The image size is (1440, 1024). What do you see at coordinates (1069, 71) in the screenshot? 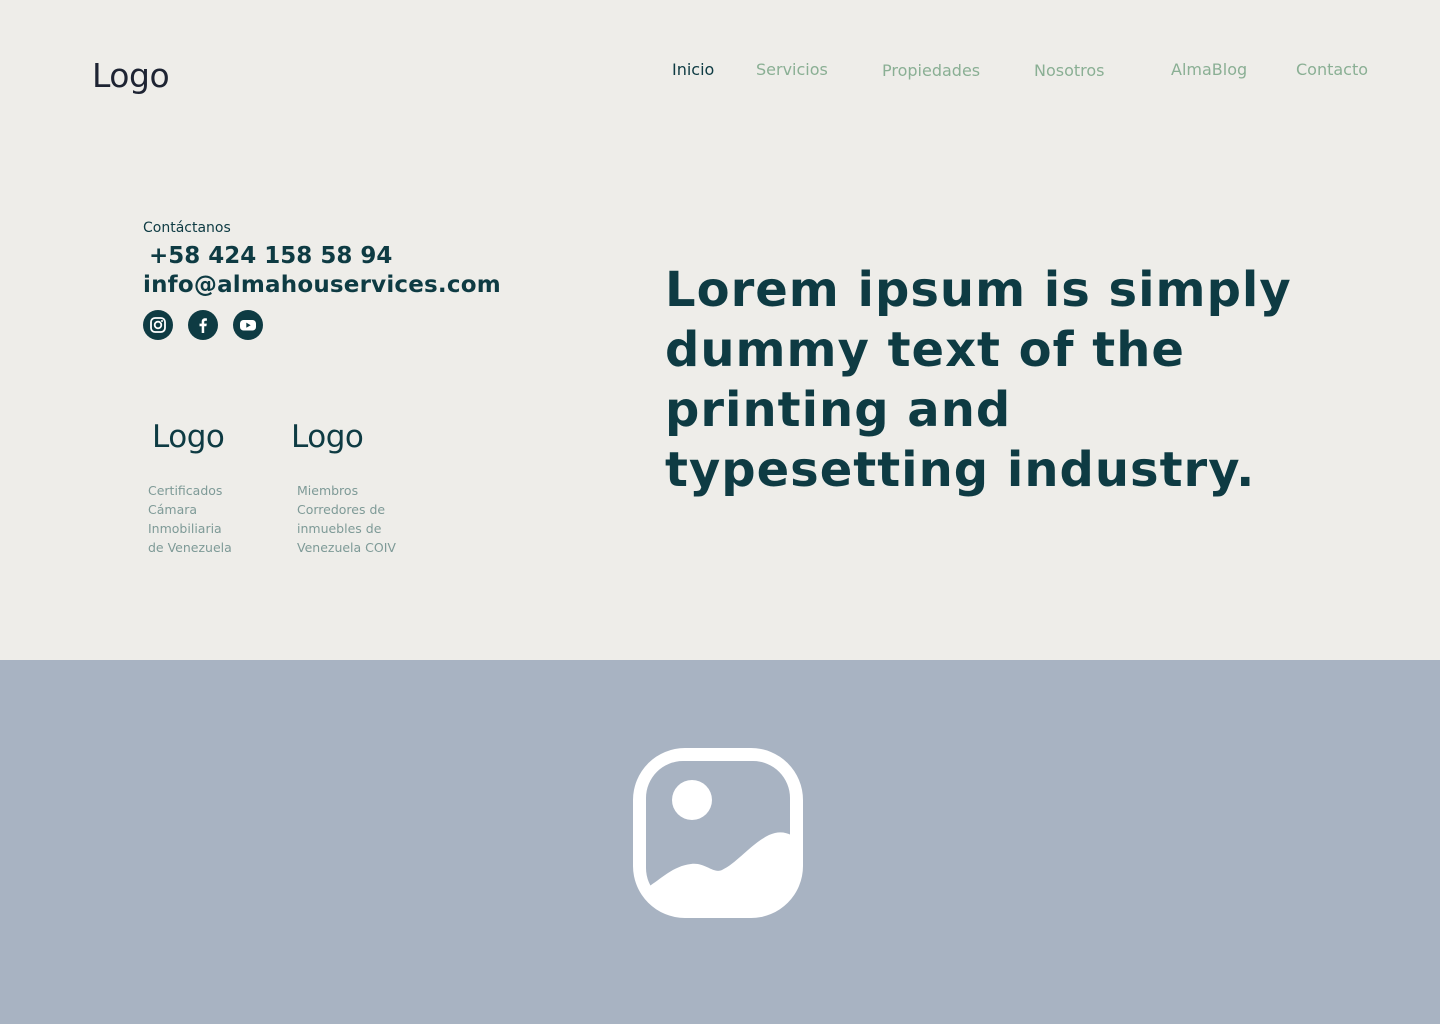
I see `nav-item-nosotros: Nosotros` at bounding box center [1069, 71].